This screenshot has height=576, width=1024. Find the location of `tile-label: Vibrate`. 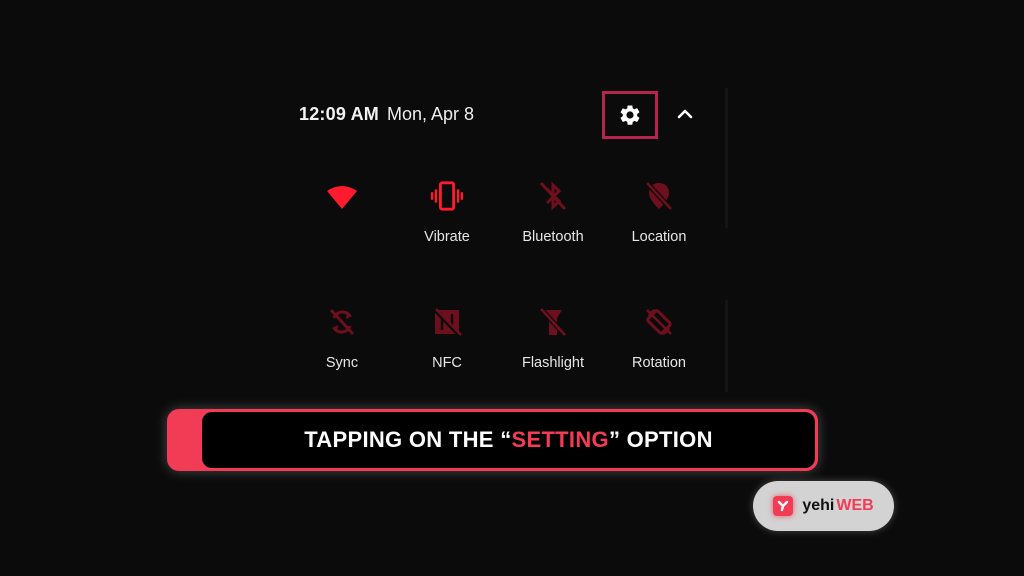

tile-label: Vibrate is located at coordinates (447, 237).